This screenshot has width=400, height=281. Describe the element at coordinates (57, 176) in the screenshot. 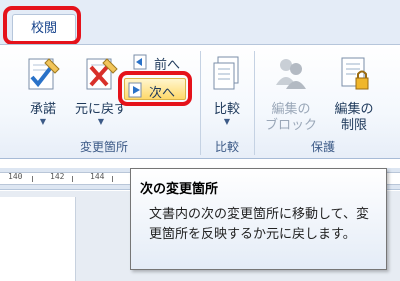

I see `ruler-tick-label: 142` at that location.